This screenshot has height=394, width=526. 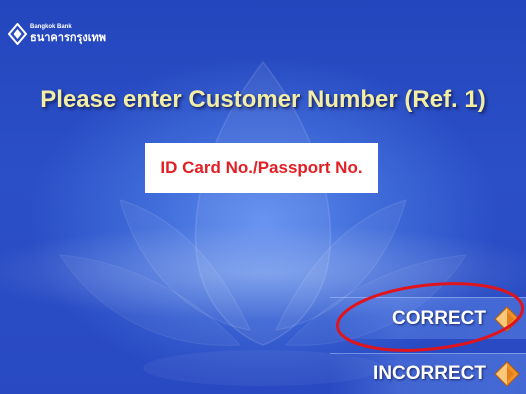 I want to click on page-title: Please enter Customer Number (Ref. 1), so click(x=263, y=99).